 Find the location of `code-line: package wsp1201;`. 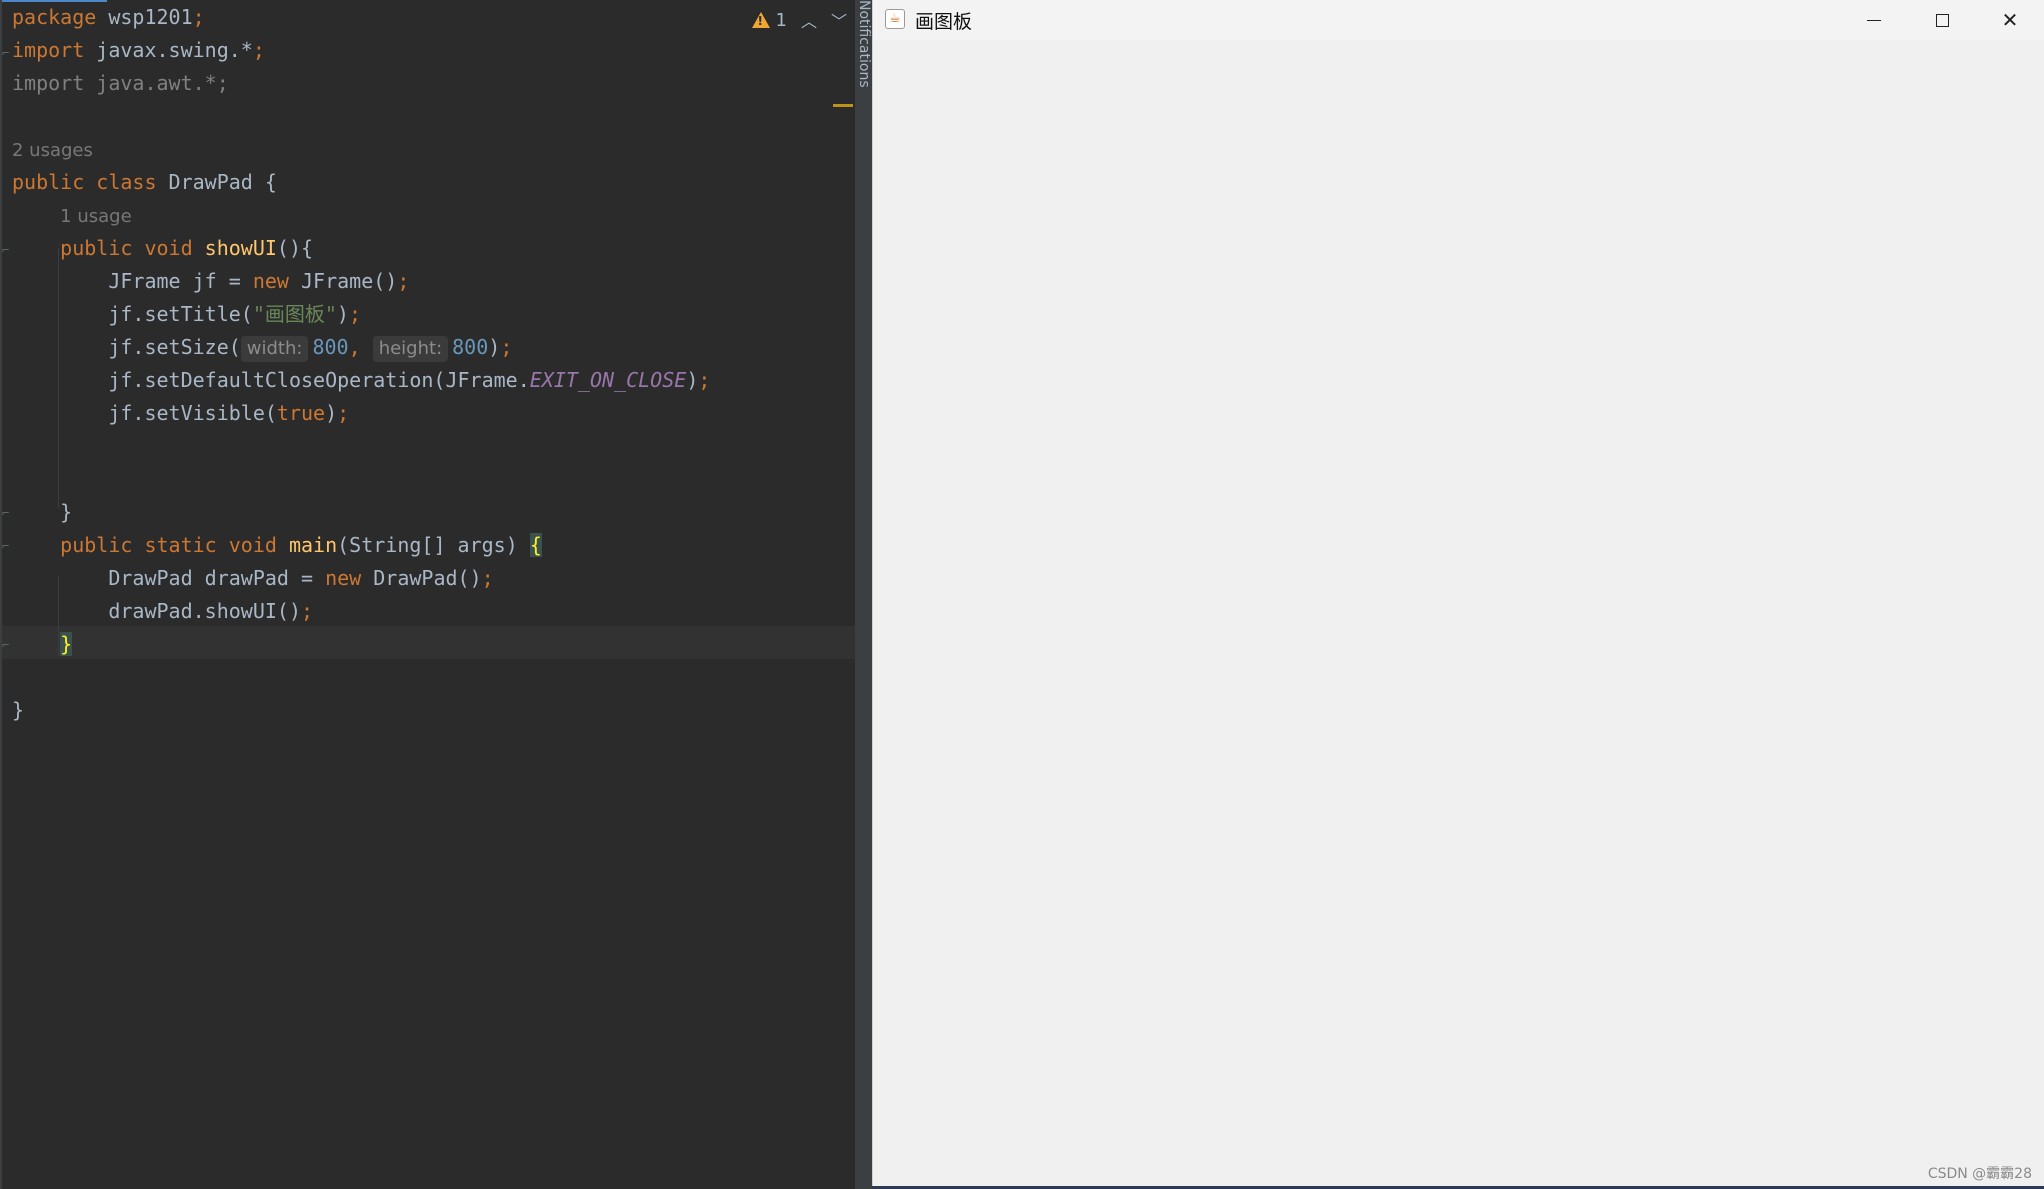

code-line: package wsp1201; is located at coordinates (108, 17).